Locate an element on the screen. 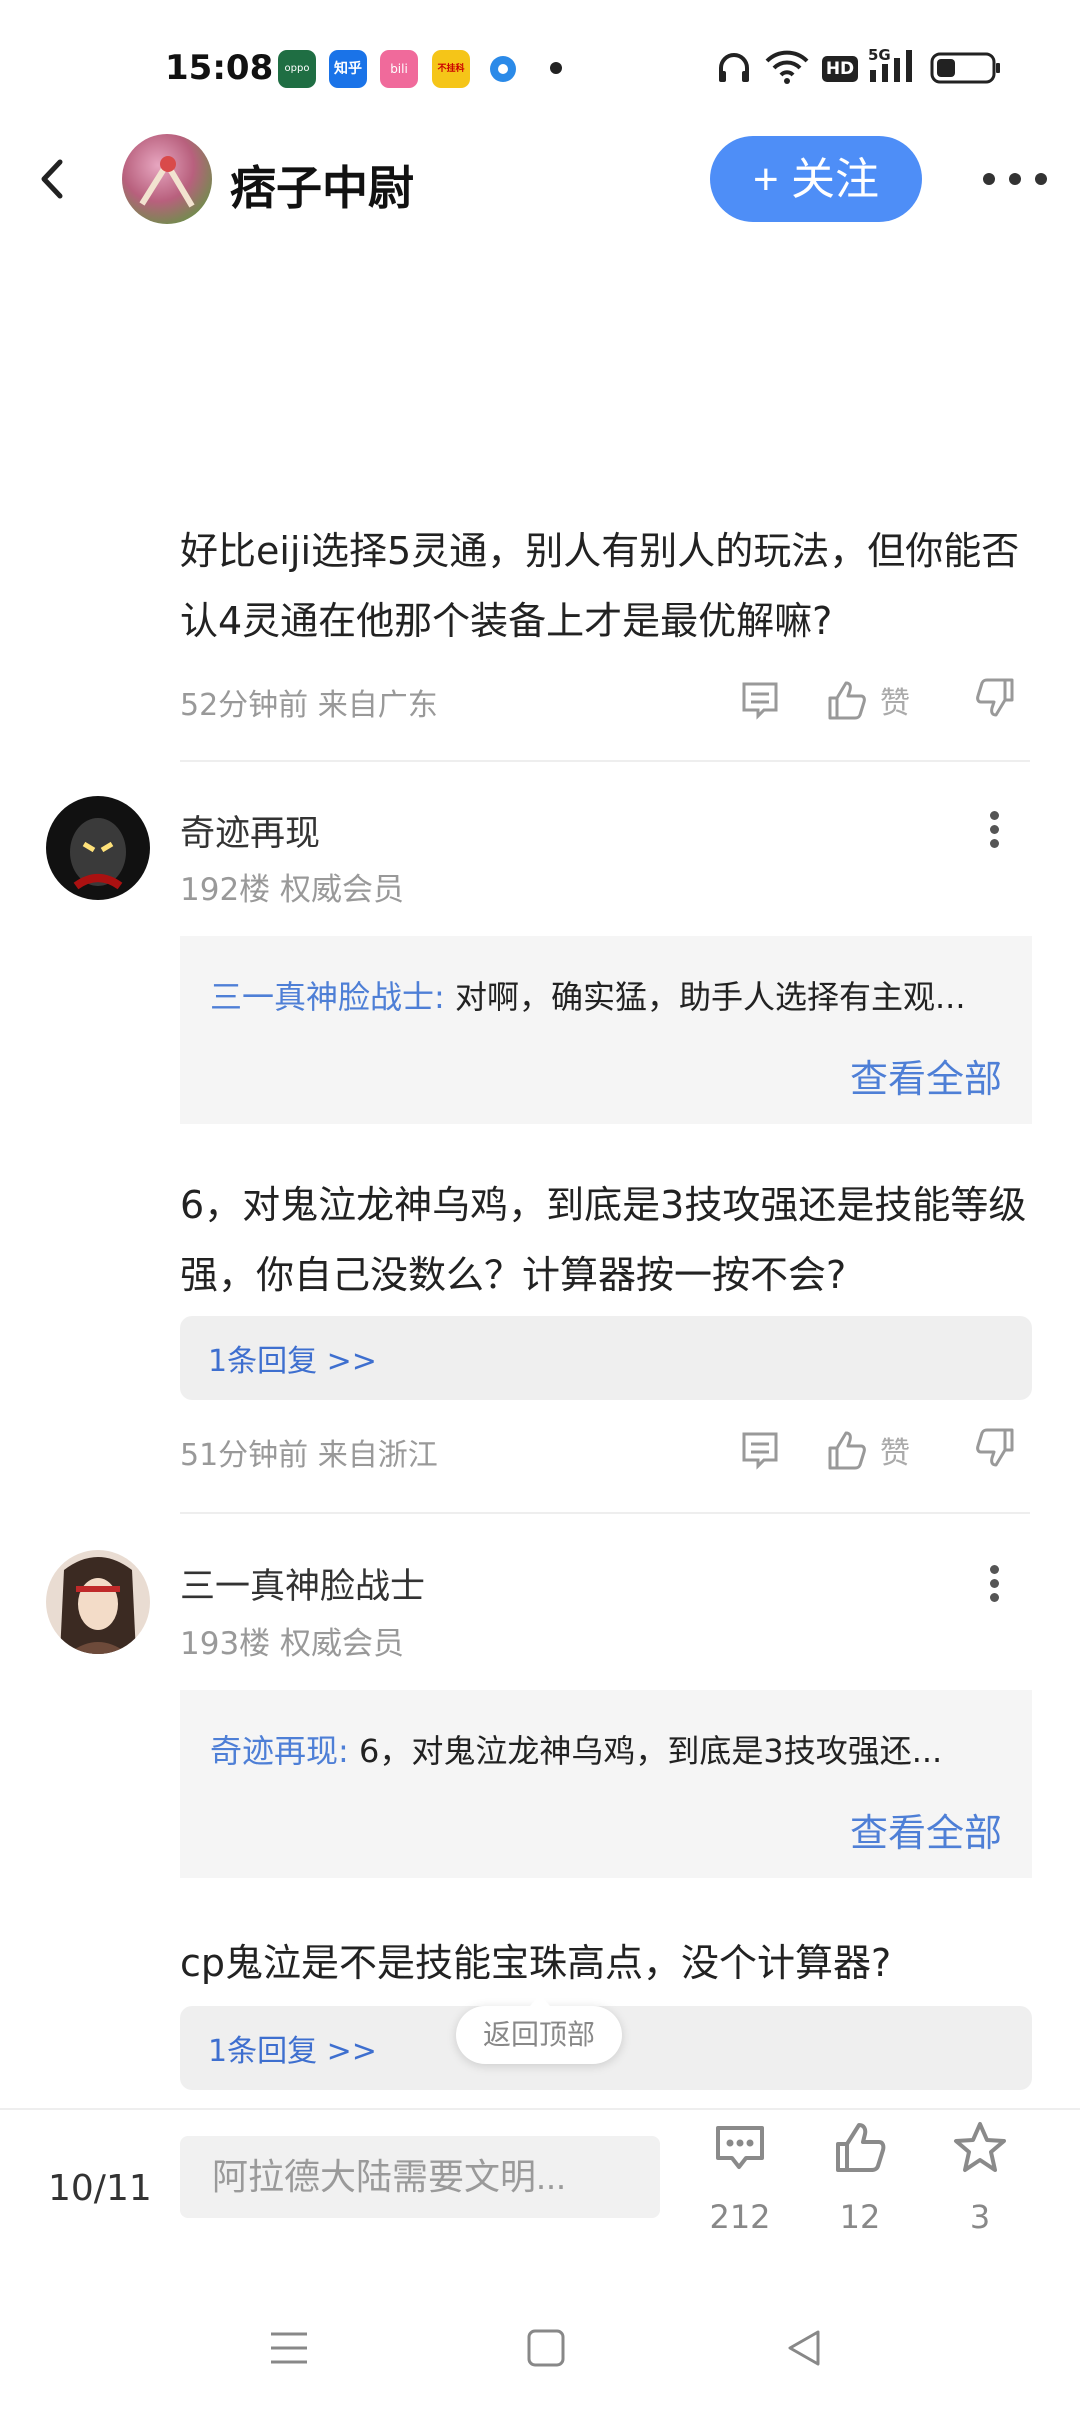 The height and width of the screenshot is (2412, 1080). wifi-icon is located at coordinates (787, 69).